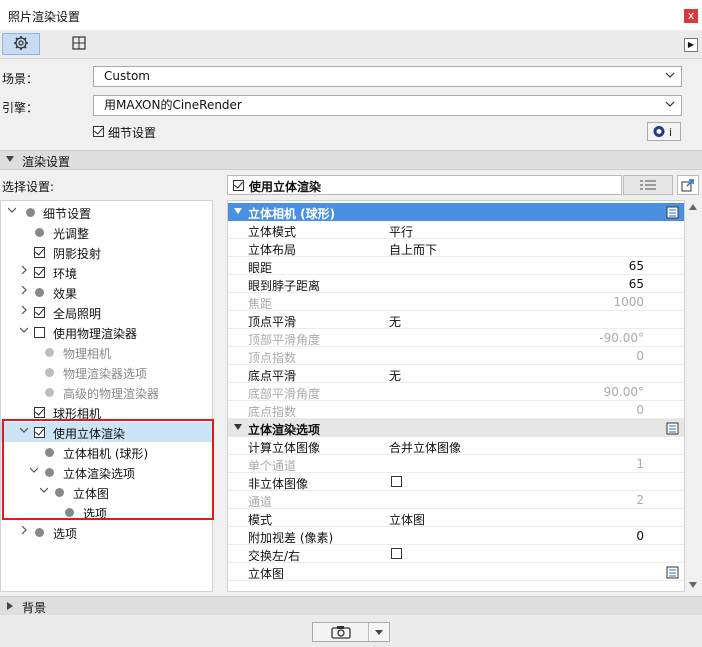 The image size is (702, 647). I want to click on prop-row: 通道 2, so click(456, 500).